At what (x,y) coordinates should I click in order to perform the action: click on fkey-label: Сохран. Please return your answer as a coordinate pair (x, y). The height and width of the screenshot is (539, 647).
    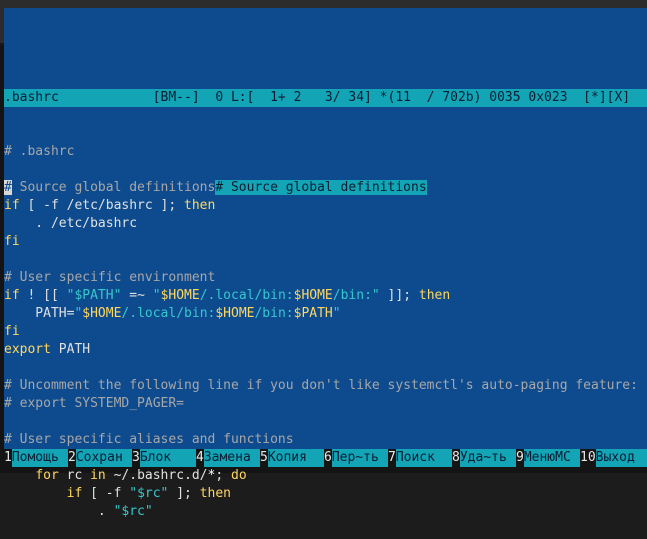
    Looking at the image, I should click on (103, 458).